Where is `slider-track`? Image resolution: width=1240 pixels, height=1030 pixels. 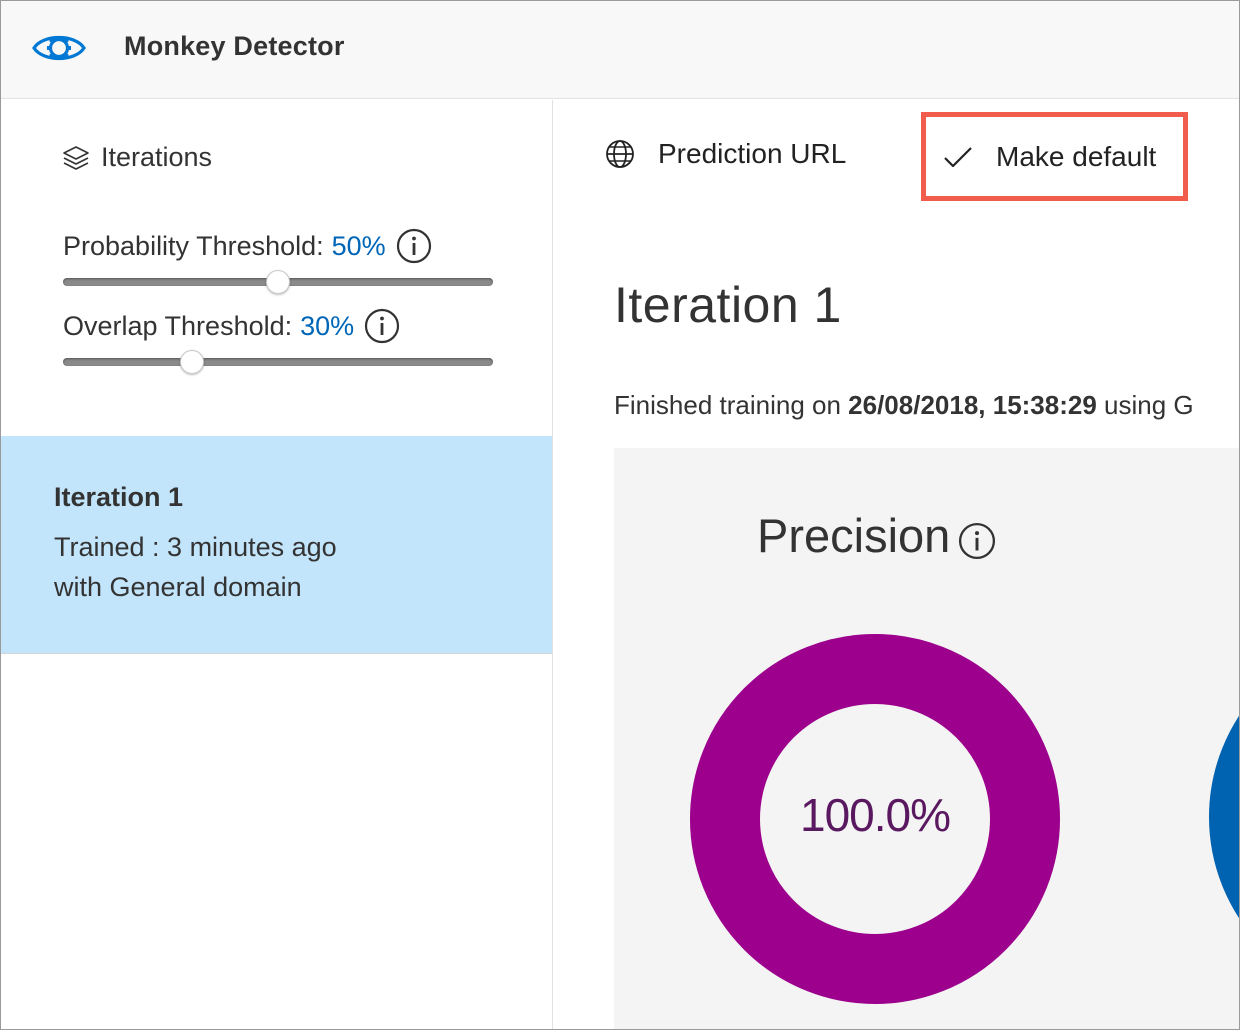
slider-track is located at coordinates (278, 362).